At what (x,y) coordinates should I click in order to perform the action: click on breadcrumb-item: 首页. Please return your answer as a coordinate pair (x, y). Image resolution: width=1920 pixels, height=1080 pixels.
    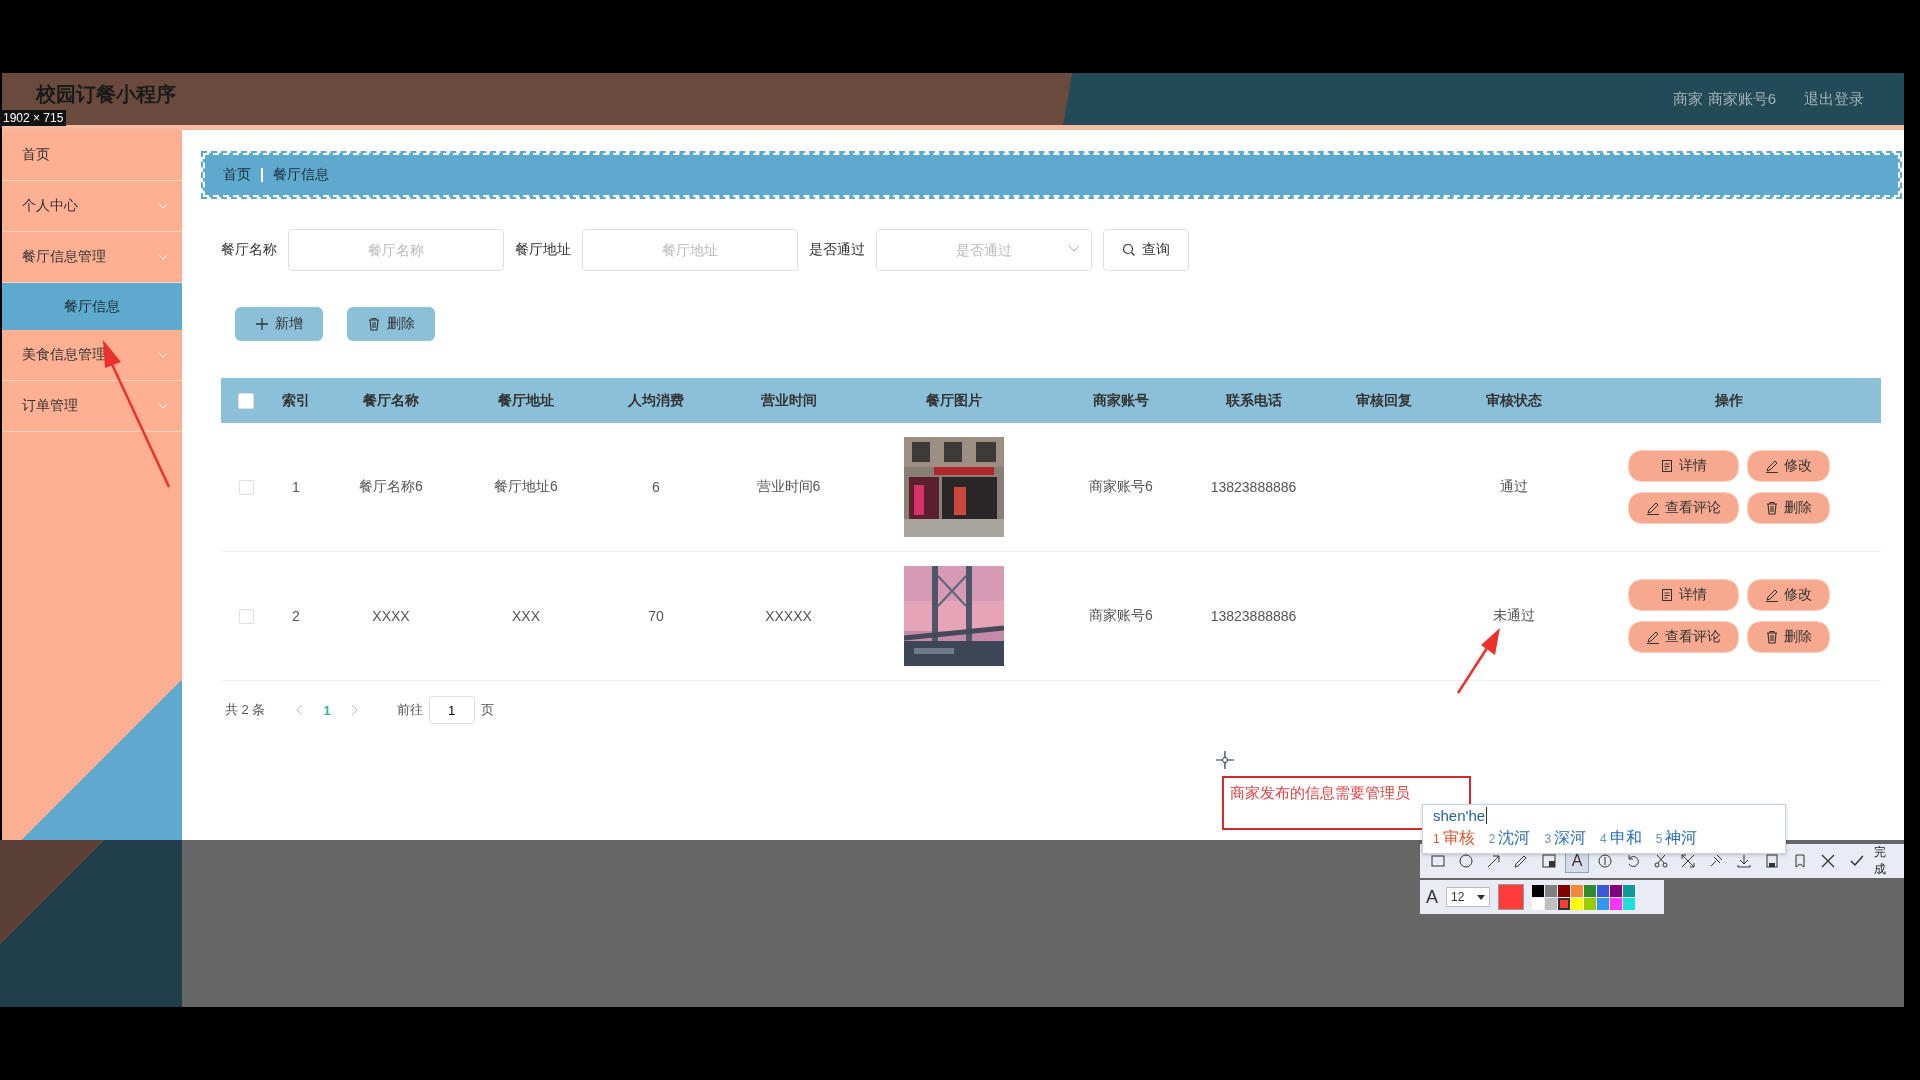
    Looking at the image, I should click on (237, 175).